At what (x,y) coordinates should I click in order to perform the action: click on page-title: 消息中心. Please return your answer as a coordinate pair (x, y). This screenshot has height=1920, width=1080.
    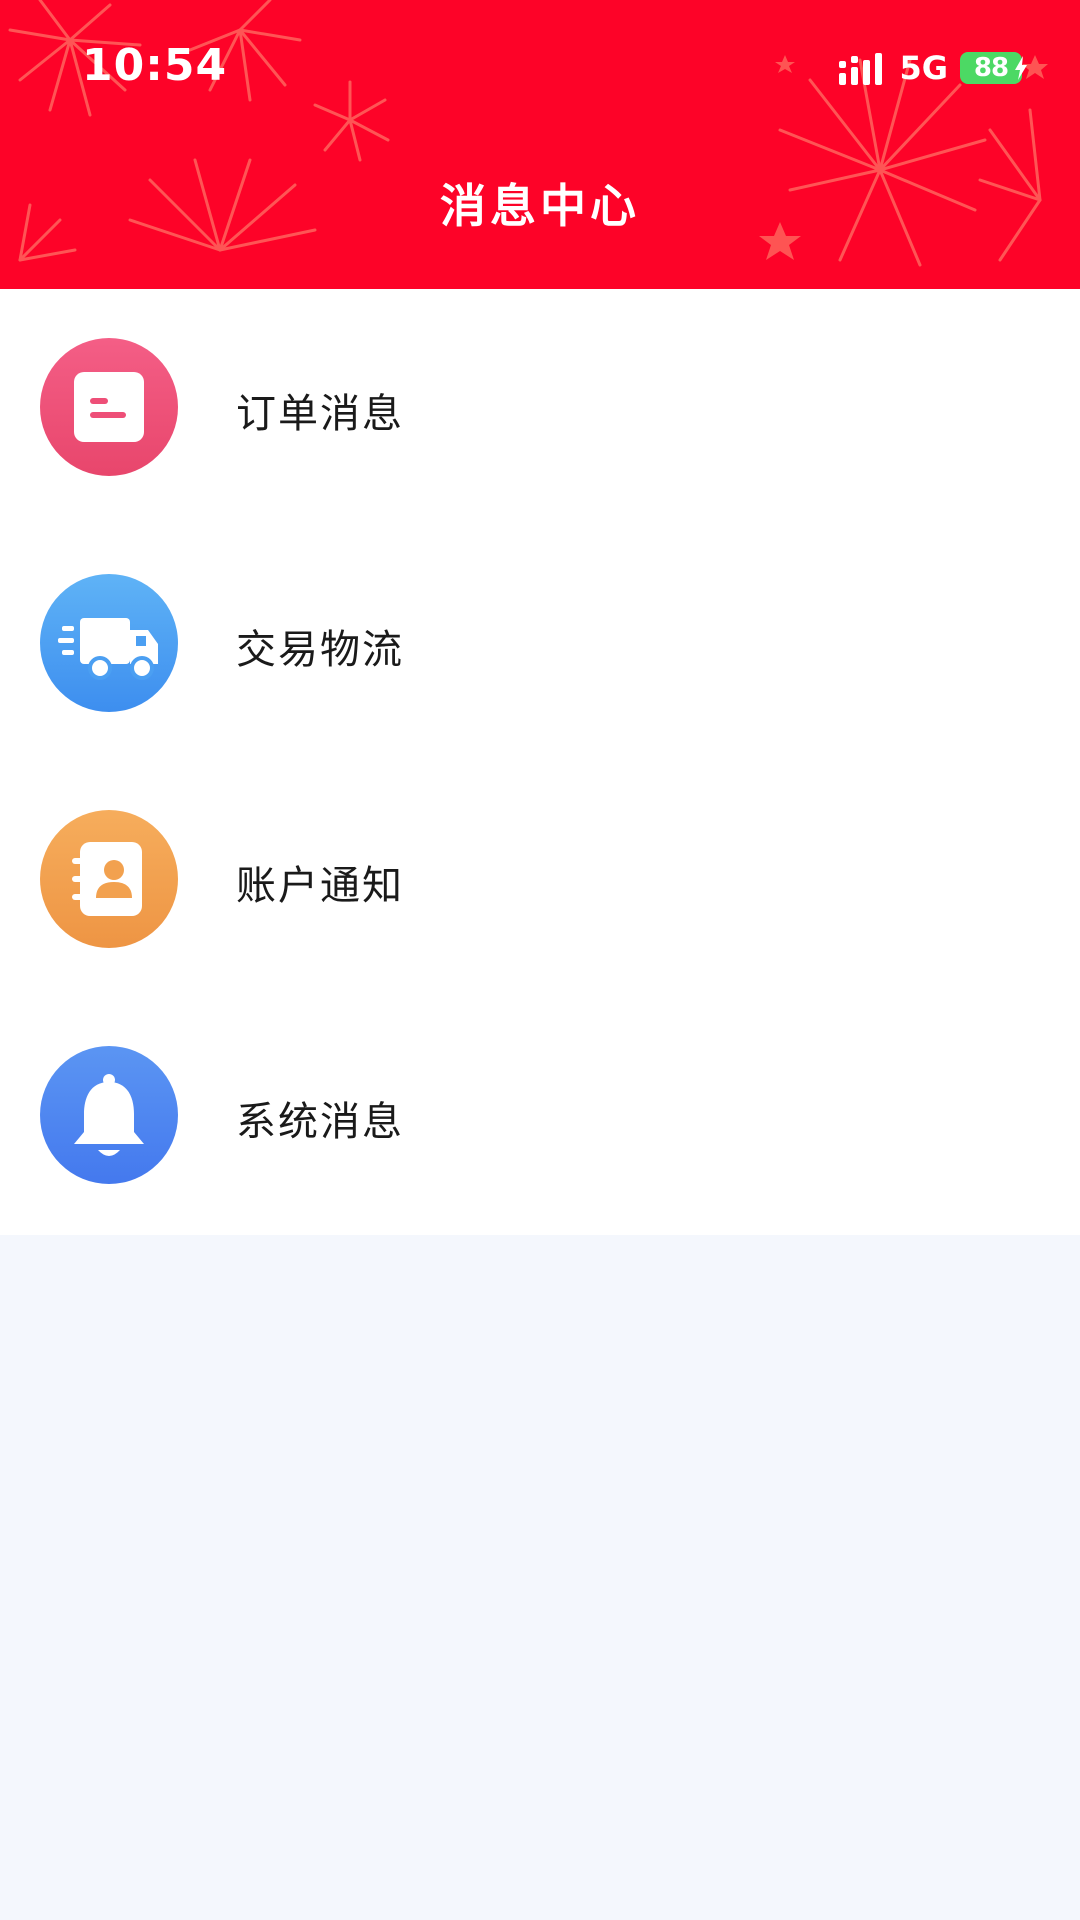
    Looking at the image, I should click on (540, 206).